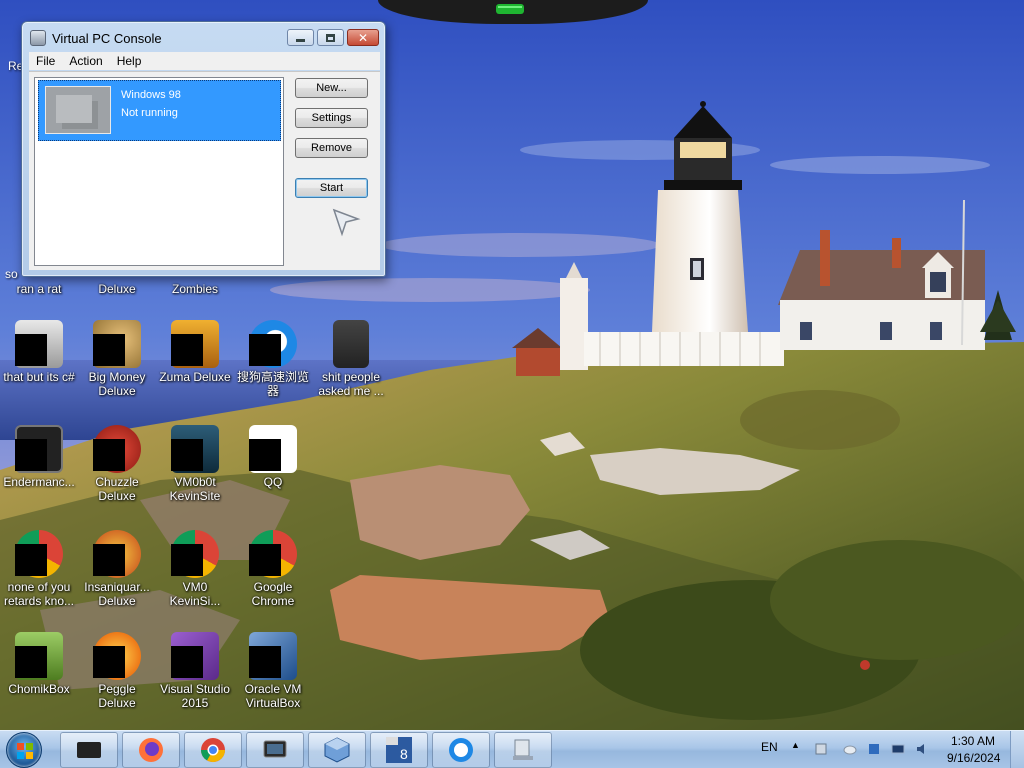 This screenshot has width=1024, height=768. Describe the element at coordinates (117, 696) in the screenshot. I see `desktop-icon-label: Peggle Deluxe` at that location.